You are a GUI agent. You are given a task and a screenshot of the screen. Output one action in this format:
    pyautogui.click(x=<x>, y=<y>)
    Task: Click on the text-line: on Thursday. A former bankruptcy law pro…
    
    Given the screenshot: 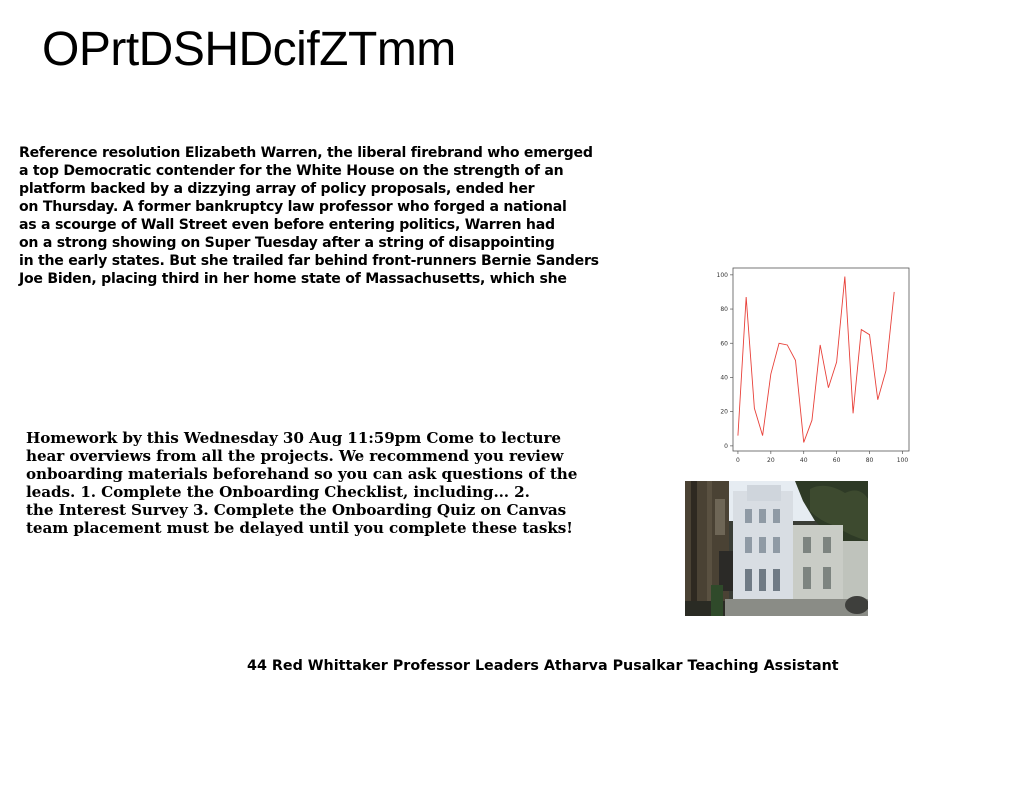 What is the action you would take?
    pyautogui.click(x=293, y=207)
    